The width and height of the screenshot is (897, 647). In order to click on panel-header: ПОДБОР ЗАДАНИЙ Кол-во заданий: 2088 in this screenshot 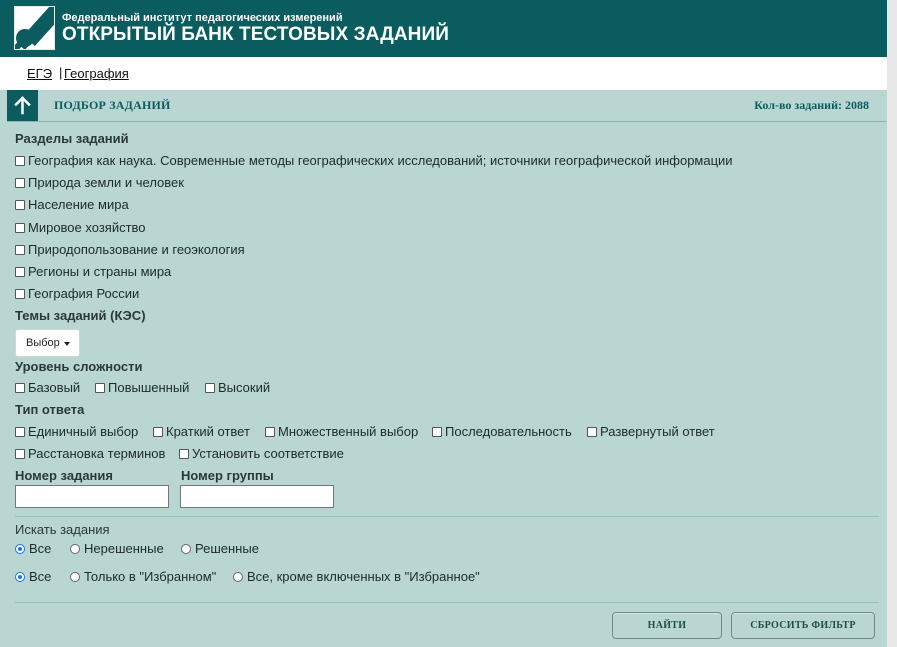, I will do `click(447, 106)`.